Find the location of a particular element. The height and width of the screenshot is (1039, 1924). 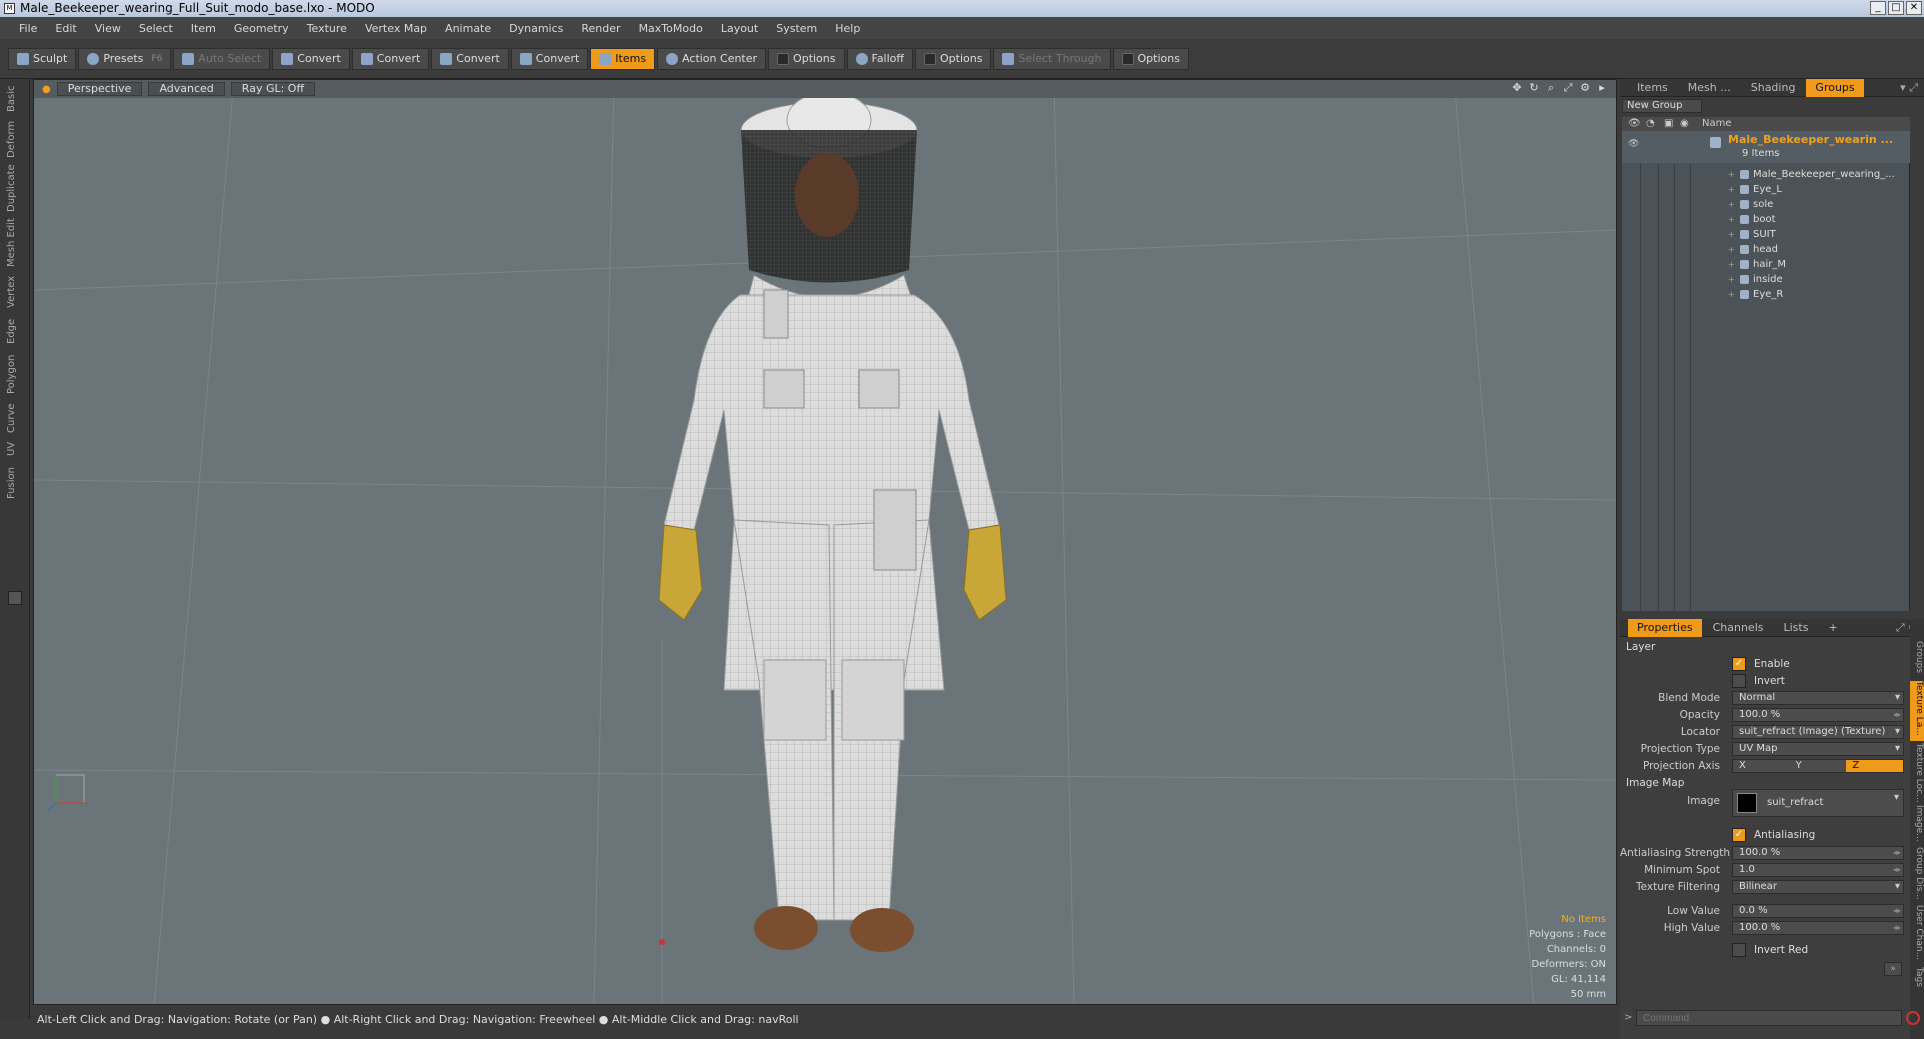

zoom-icon: ⌕ is located at coordinates (1551, 88).